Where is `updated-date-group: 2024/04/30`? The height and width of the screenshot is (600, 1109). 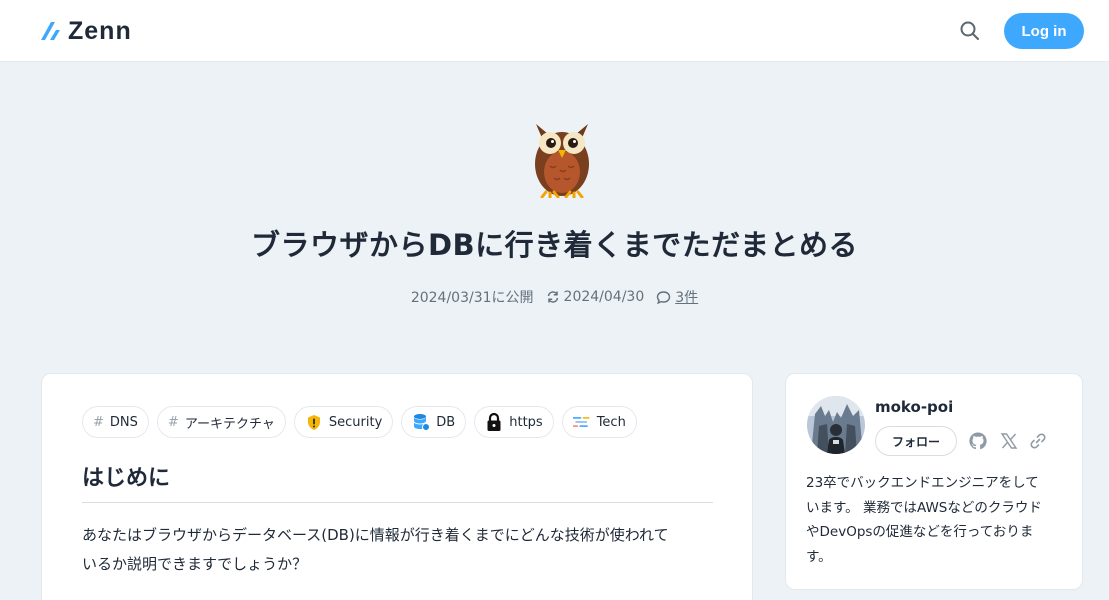
updated-date-group: 2024/04/30 is located at coordinates (595, 297).